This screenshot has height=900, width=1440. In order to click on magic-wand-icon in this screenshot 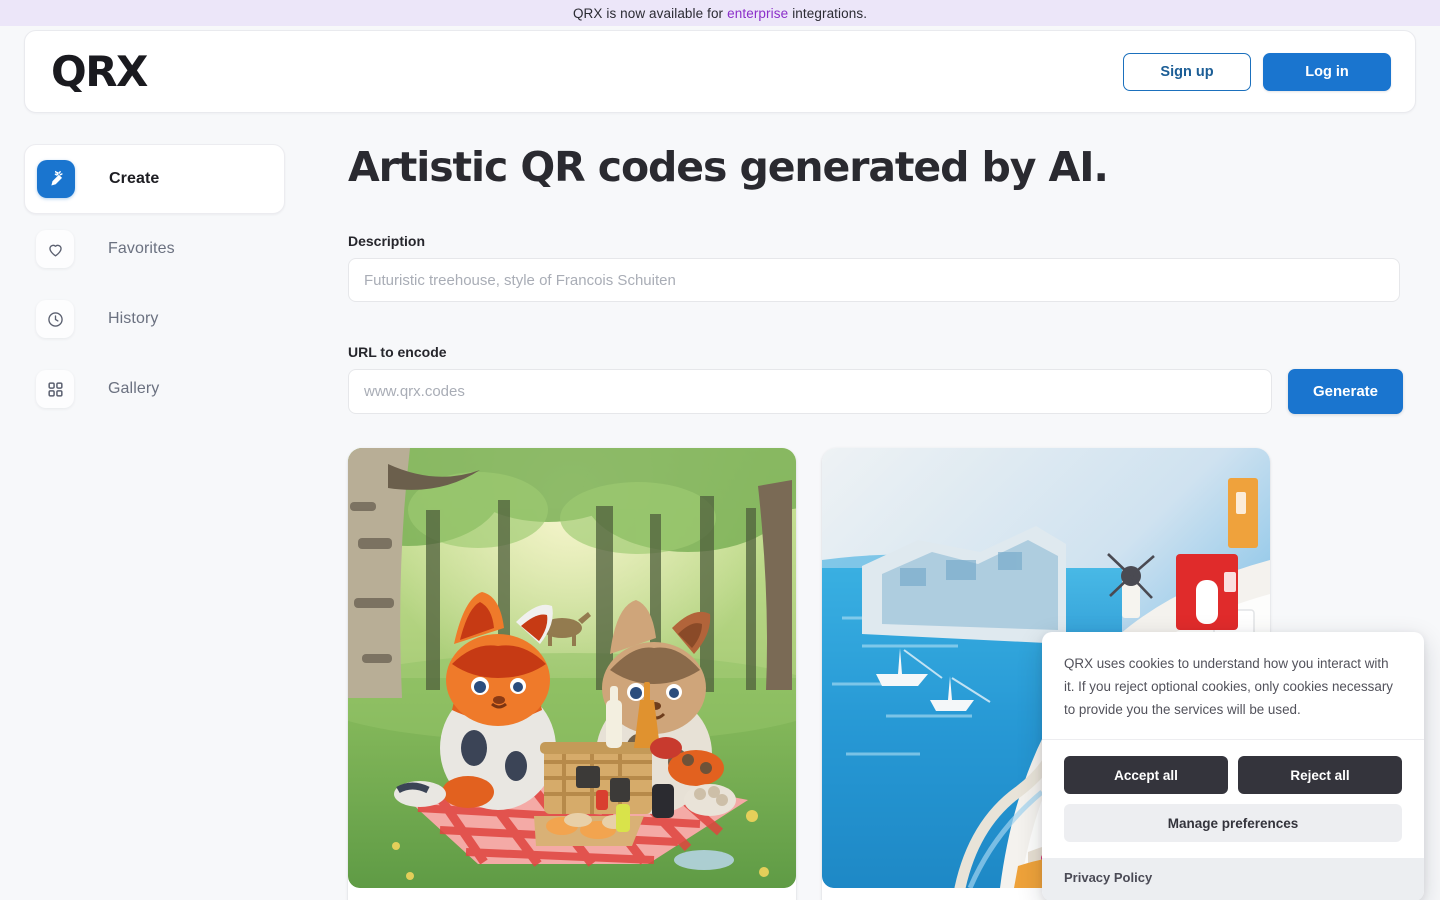, I will do `click(56, 179)`.